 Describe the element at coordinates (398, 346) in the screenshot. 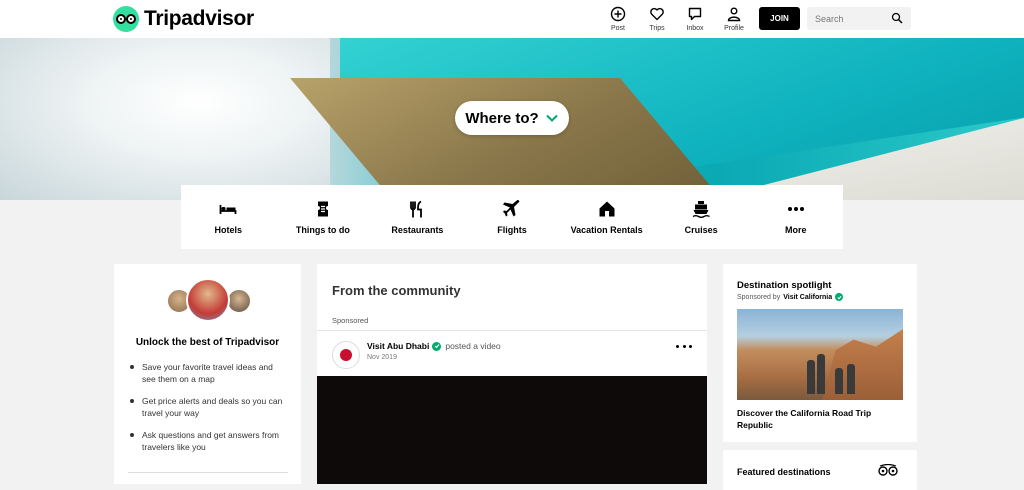

I see `post-author: Visit Abu Dhabi` at that location.